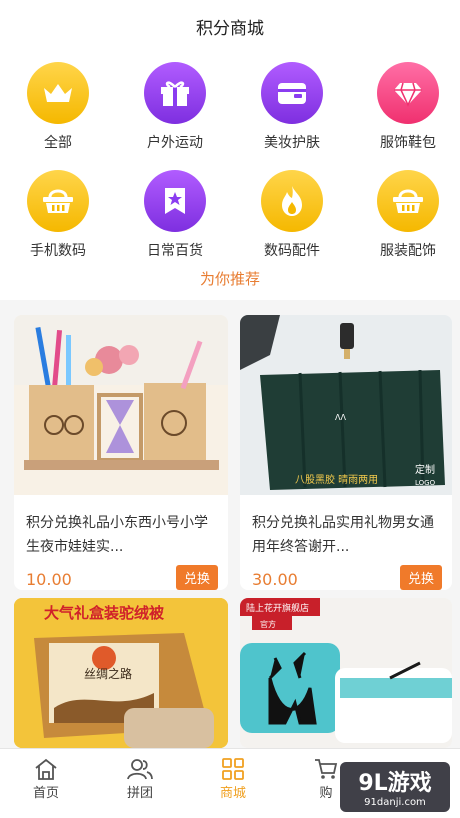 The image size is (460, 818). I want to click on tab-group-buy: 拼团, so click(140, 778).